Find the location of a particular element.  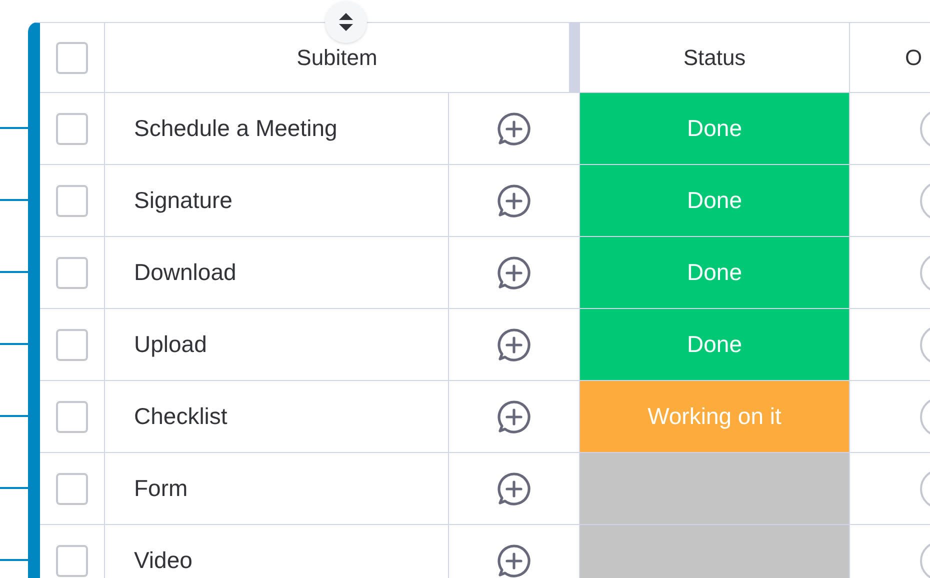

sort-handle is located at coordinates (346, 22).